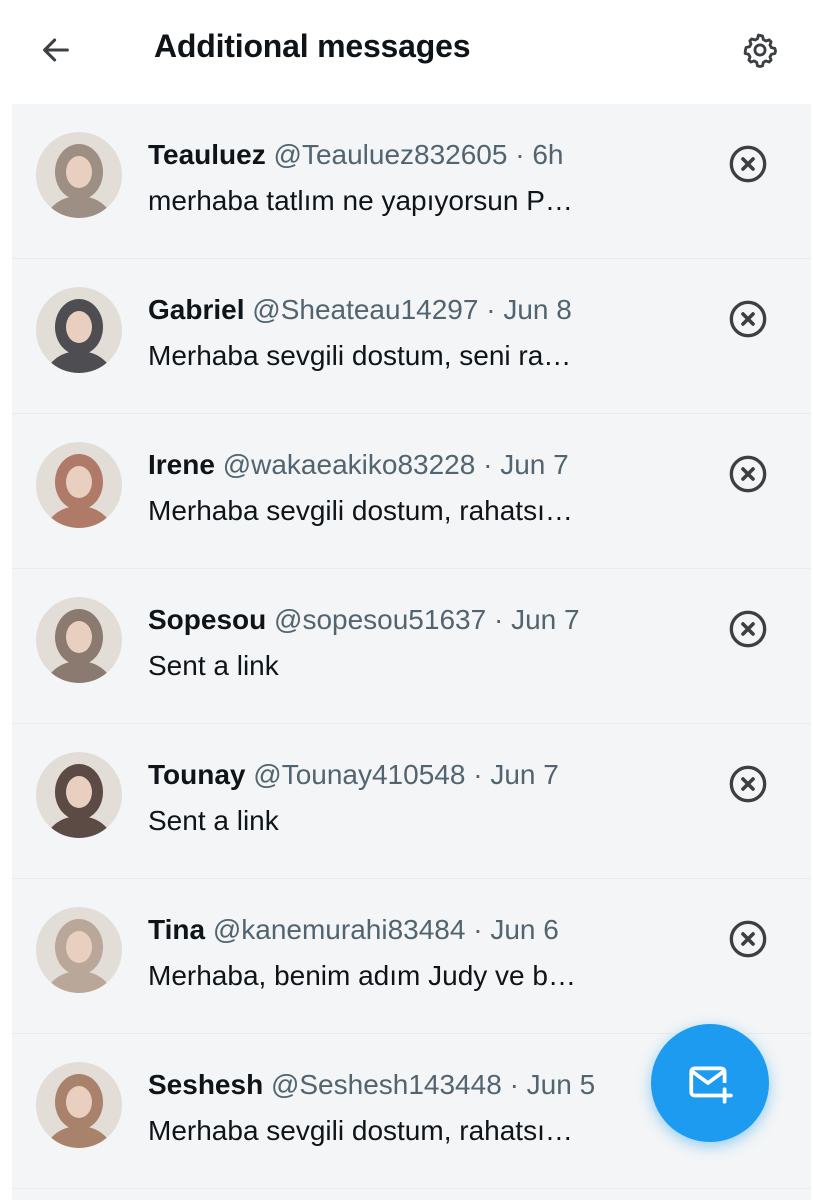 This screenshot has height=1200, width=813. I want to click on sender-name: Seshesh, so click(206, 1084).